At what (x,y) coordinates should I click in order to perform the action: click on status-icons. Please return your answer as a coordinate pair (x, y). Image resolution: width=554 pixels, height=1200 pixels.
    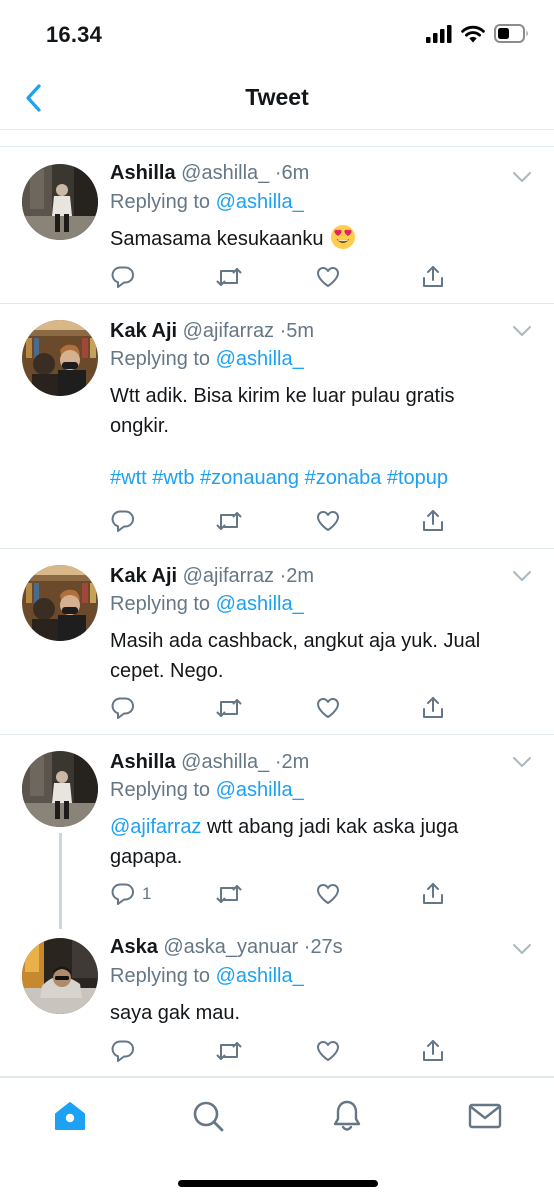
    Looking at the image, I should click on (478, 33).